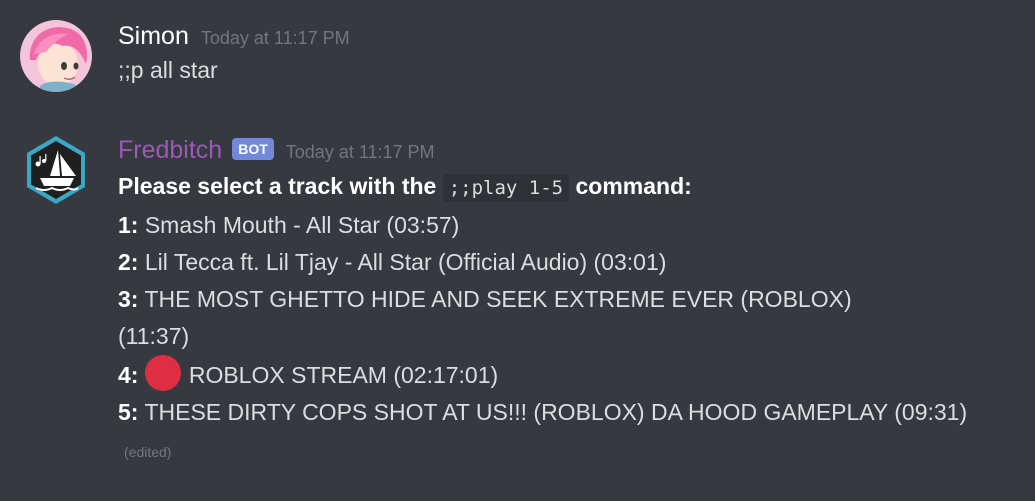 The width and height of the screenshot is (1035, 501). I want to click on track-item-1: 1: Smash Mouth - All Star (03:57), so click(568, 225).